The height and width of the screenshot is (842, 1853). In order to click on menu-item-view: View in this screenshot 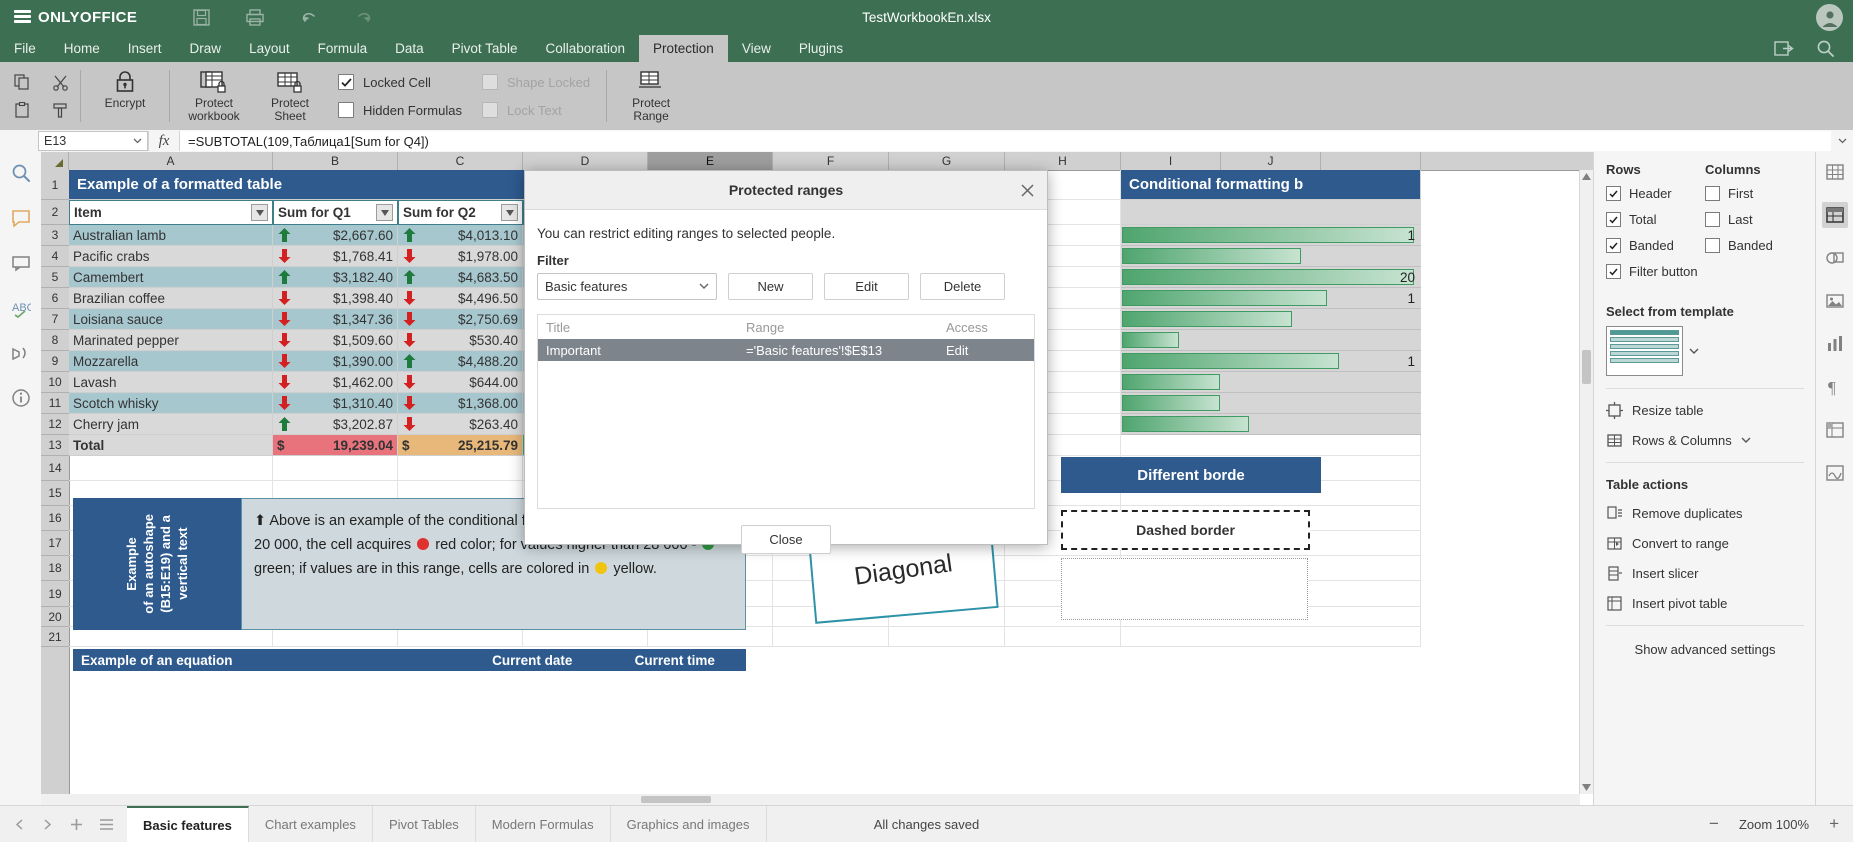, I will do `click(756, 48)`.